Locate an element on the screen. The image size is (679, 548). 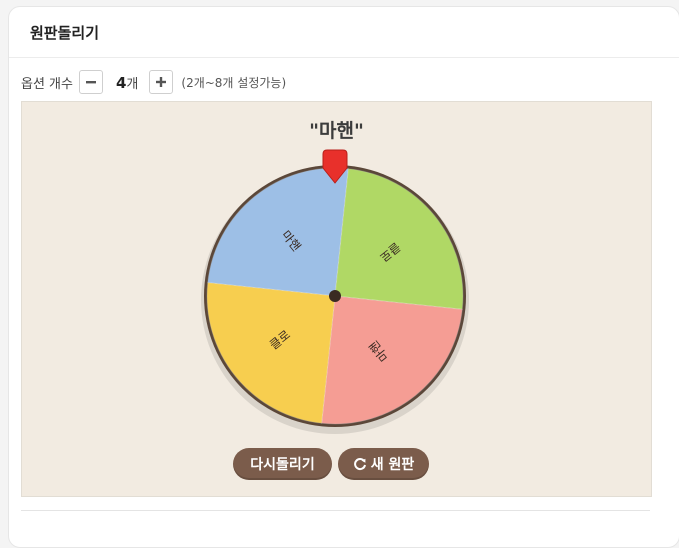
minus-icon is located at coordinates (90, 82).